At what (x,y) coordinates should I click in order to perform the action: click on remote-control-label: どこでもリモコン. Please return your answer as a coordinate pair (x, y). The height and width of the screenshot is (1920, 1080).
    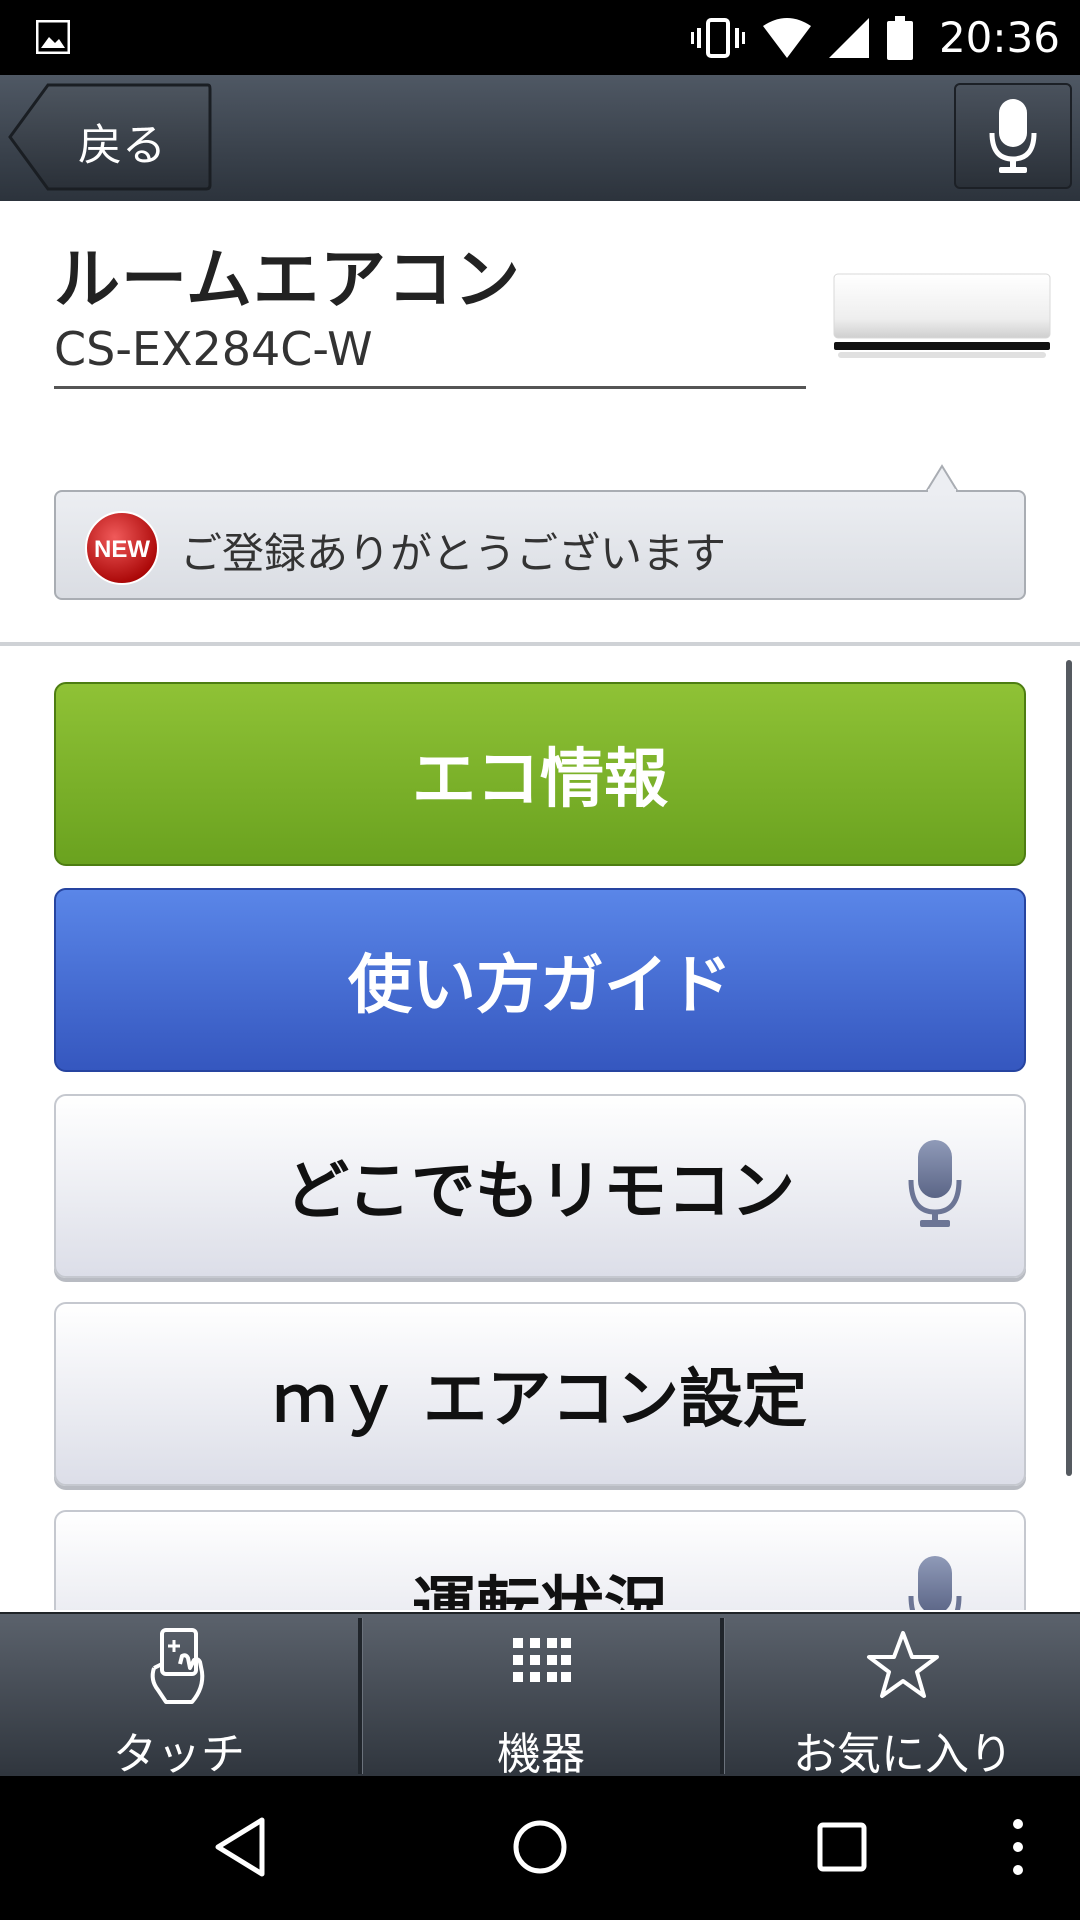
    Looking at the image, I should click on (540, 1192).